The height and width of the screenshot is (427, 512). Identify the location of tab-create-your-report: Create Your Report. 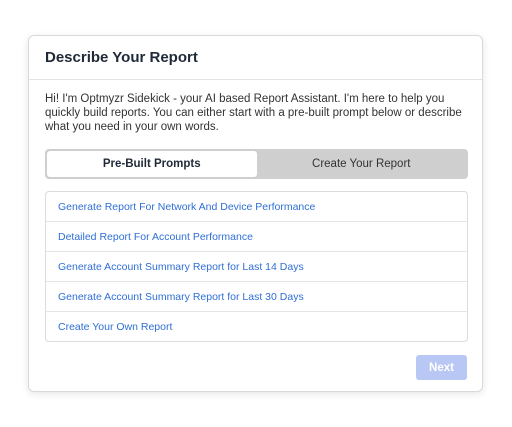
(362, 164).